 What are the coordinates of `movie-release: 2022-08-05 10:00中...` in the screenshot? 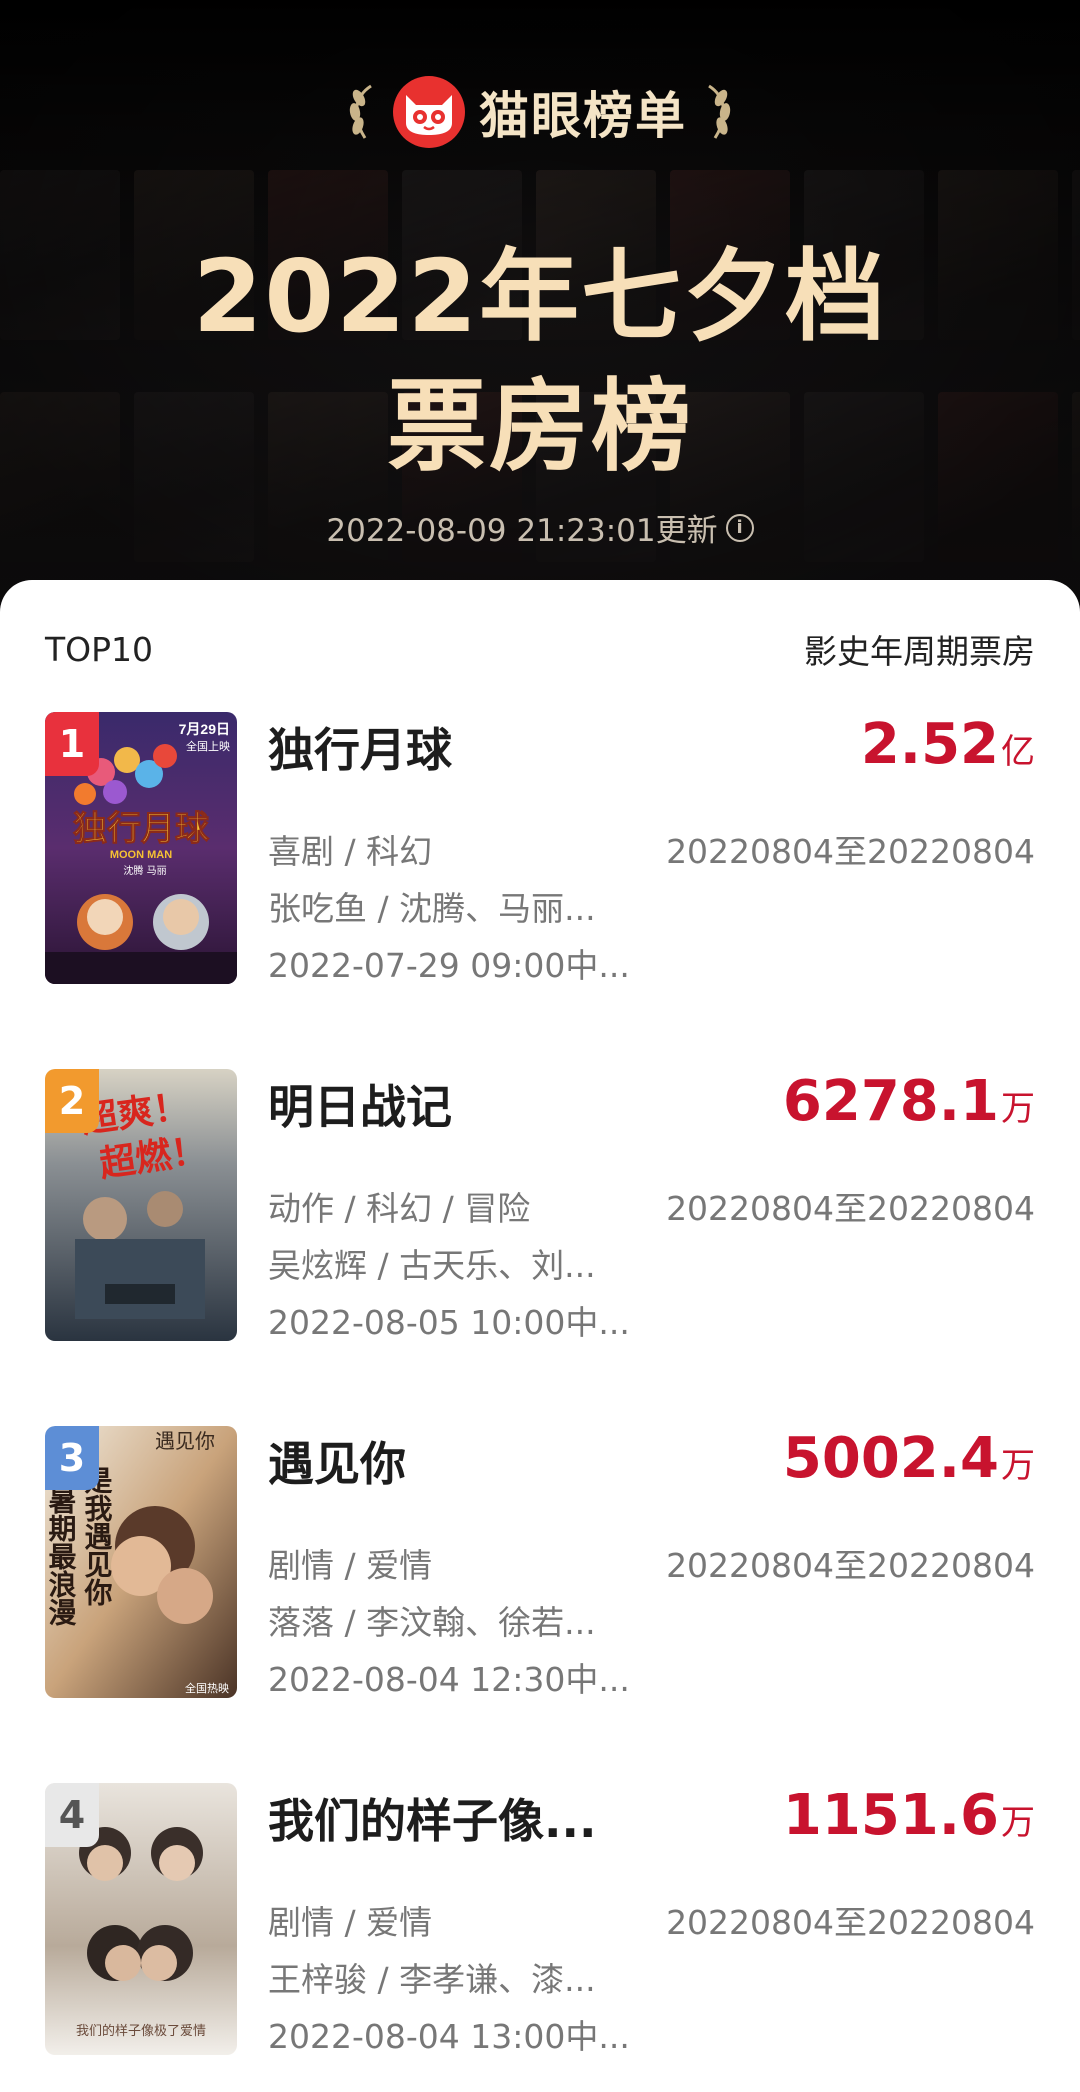 It's located at (449, 1322).